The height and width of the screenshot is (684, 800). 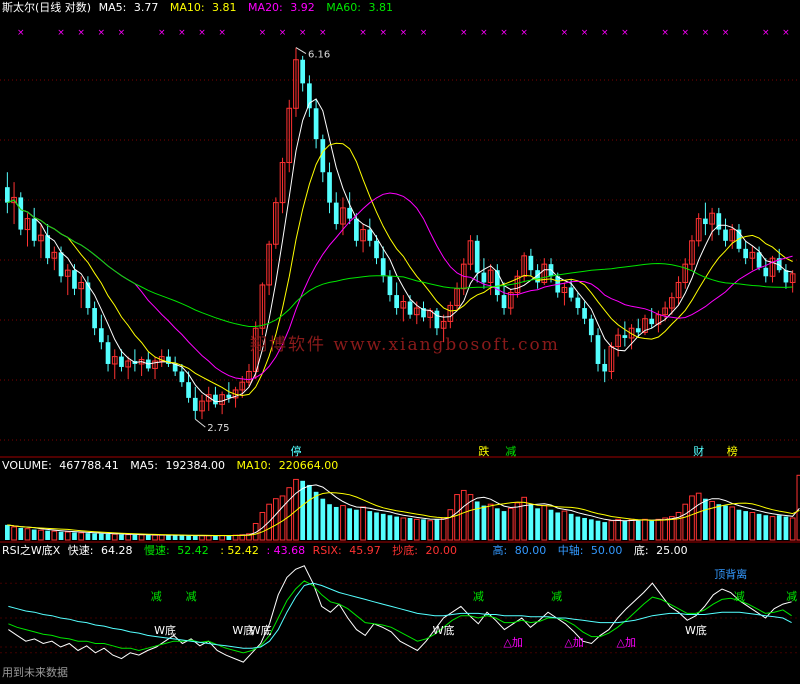 I want to click on event-label: 榜, so click(x=732, y=451).